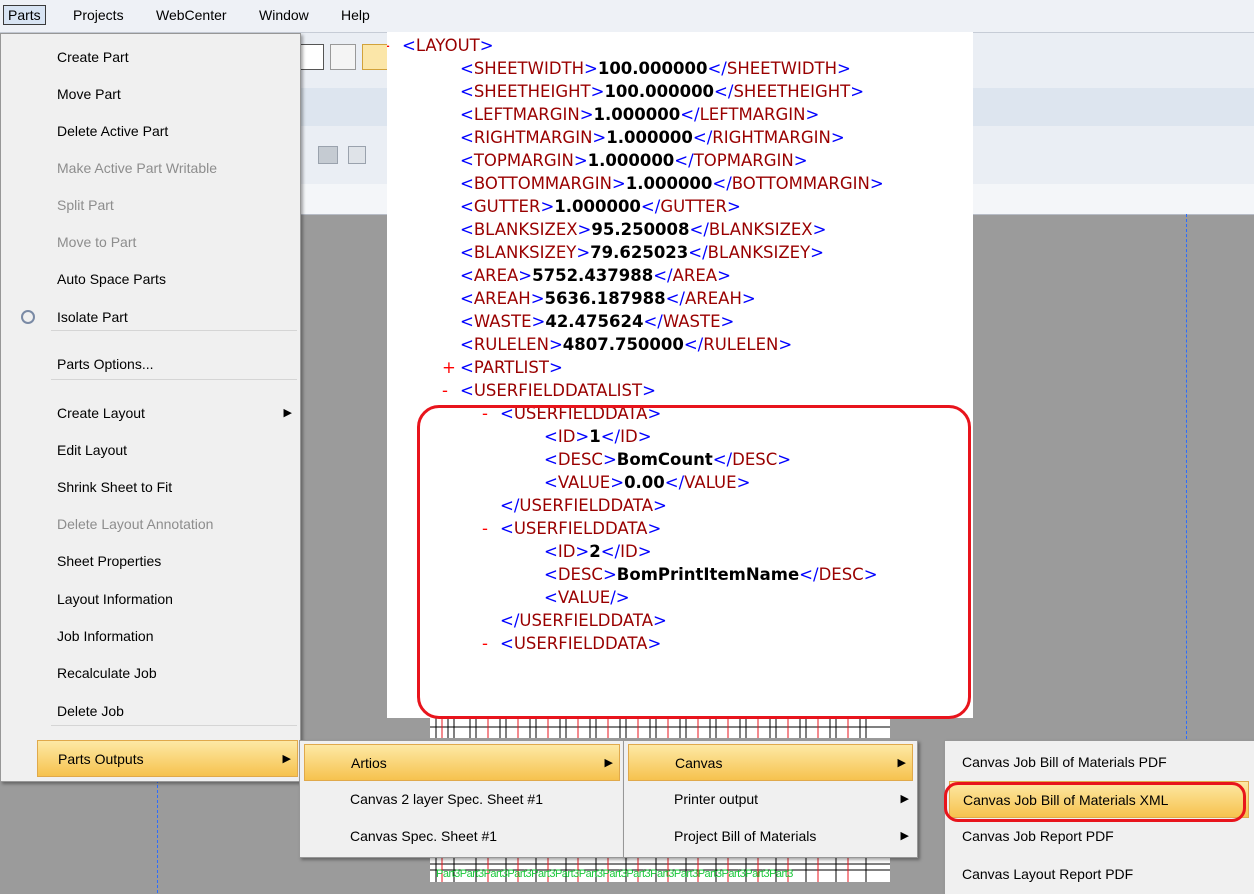 This screenshot has height=894, width=1254. Describe the element at coordinates (760, 229) in the screenshot. I see `xml-tag-name: BLANKSIZEX` at that location.